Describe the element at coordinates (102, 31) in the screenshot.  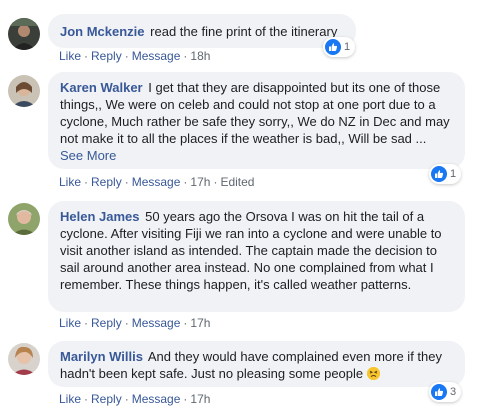
I see `comment-author: Jon Mckenzie` at that location.